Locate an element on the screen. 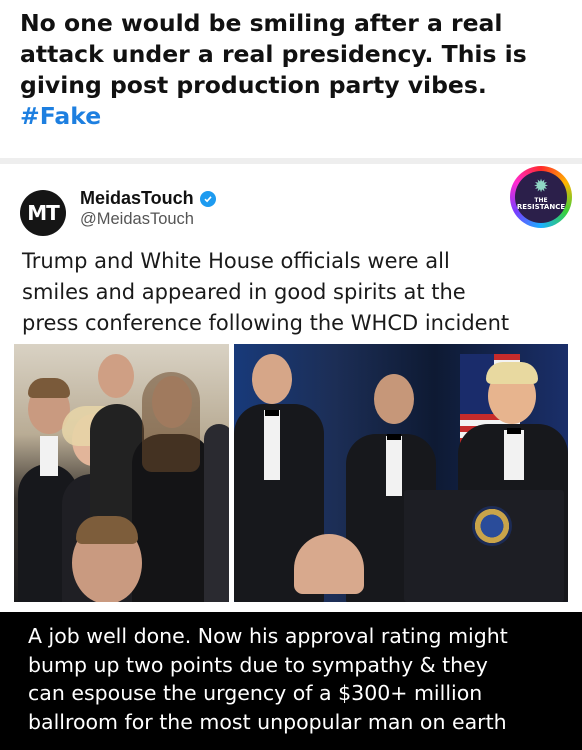  group-photo is located at coordinates (121, 473).